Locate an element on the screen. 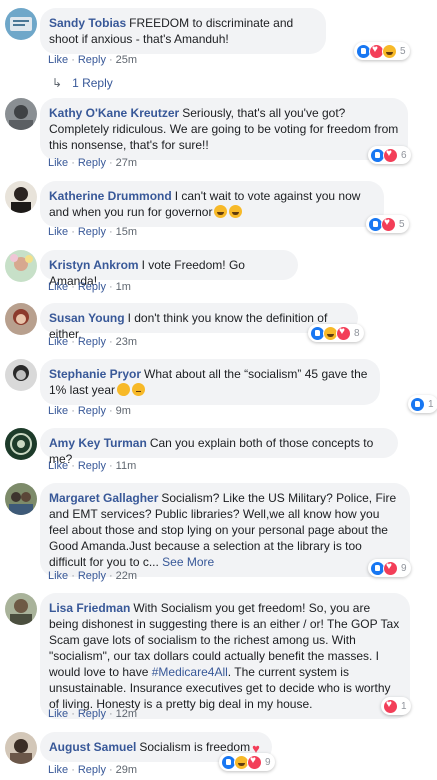 The height and width of the screenshot is (780, 437). comment-actions: Like · Reply · 23m is located at coordinates (93, 342).